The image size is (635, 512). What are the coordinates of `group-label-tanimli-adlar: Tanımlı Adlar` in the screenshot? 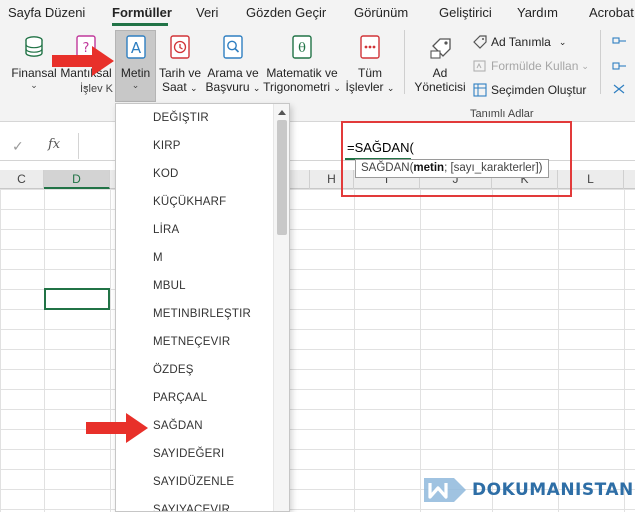 It's located at (502, 114).